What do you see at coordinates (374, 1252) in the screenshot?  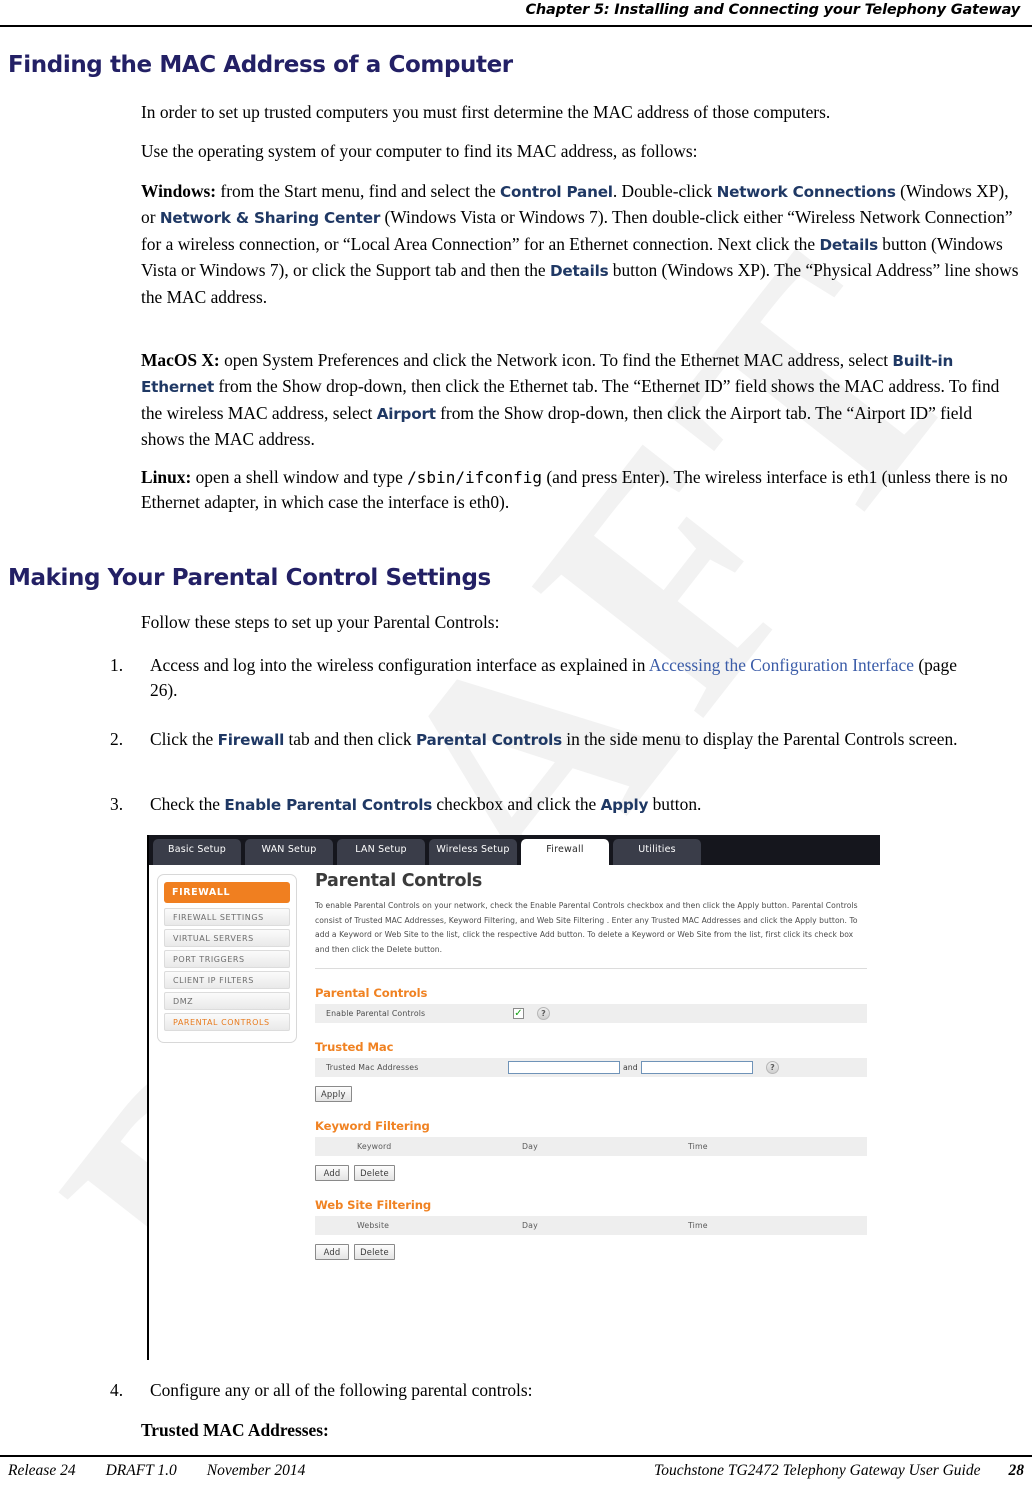 I see `website-delete-button: Delete` at bounding box center [374, 1252].